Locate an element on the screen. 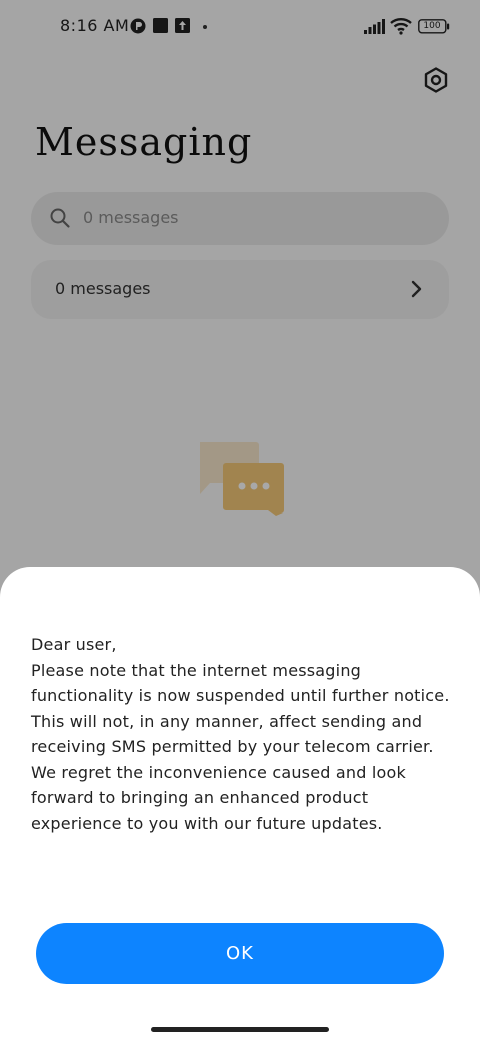 Image resolution: width=480 pixels, height=1040 pixels. home-indicator is located at coordinates (240, 1029).